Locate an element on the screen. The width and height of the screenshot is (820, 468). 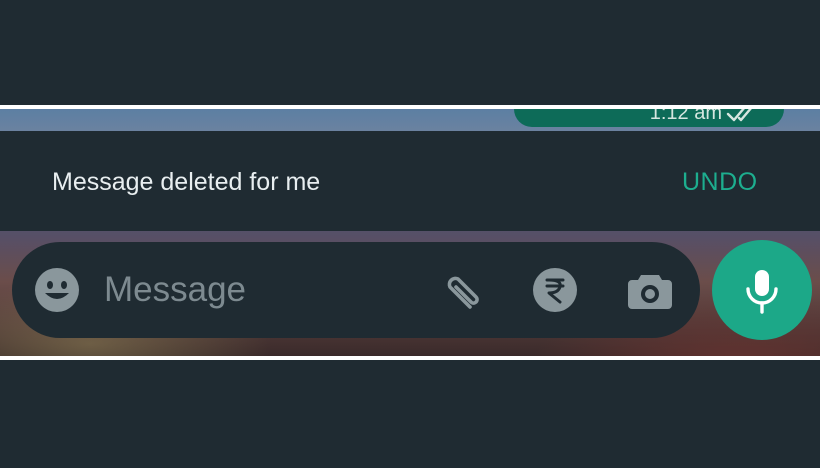
outgoing-message-bubble: 1:12 am is located at coordinates (649, 118).